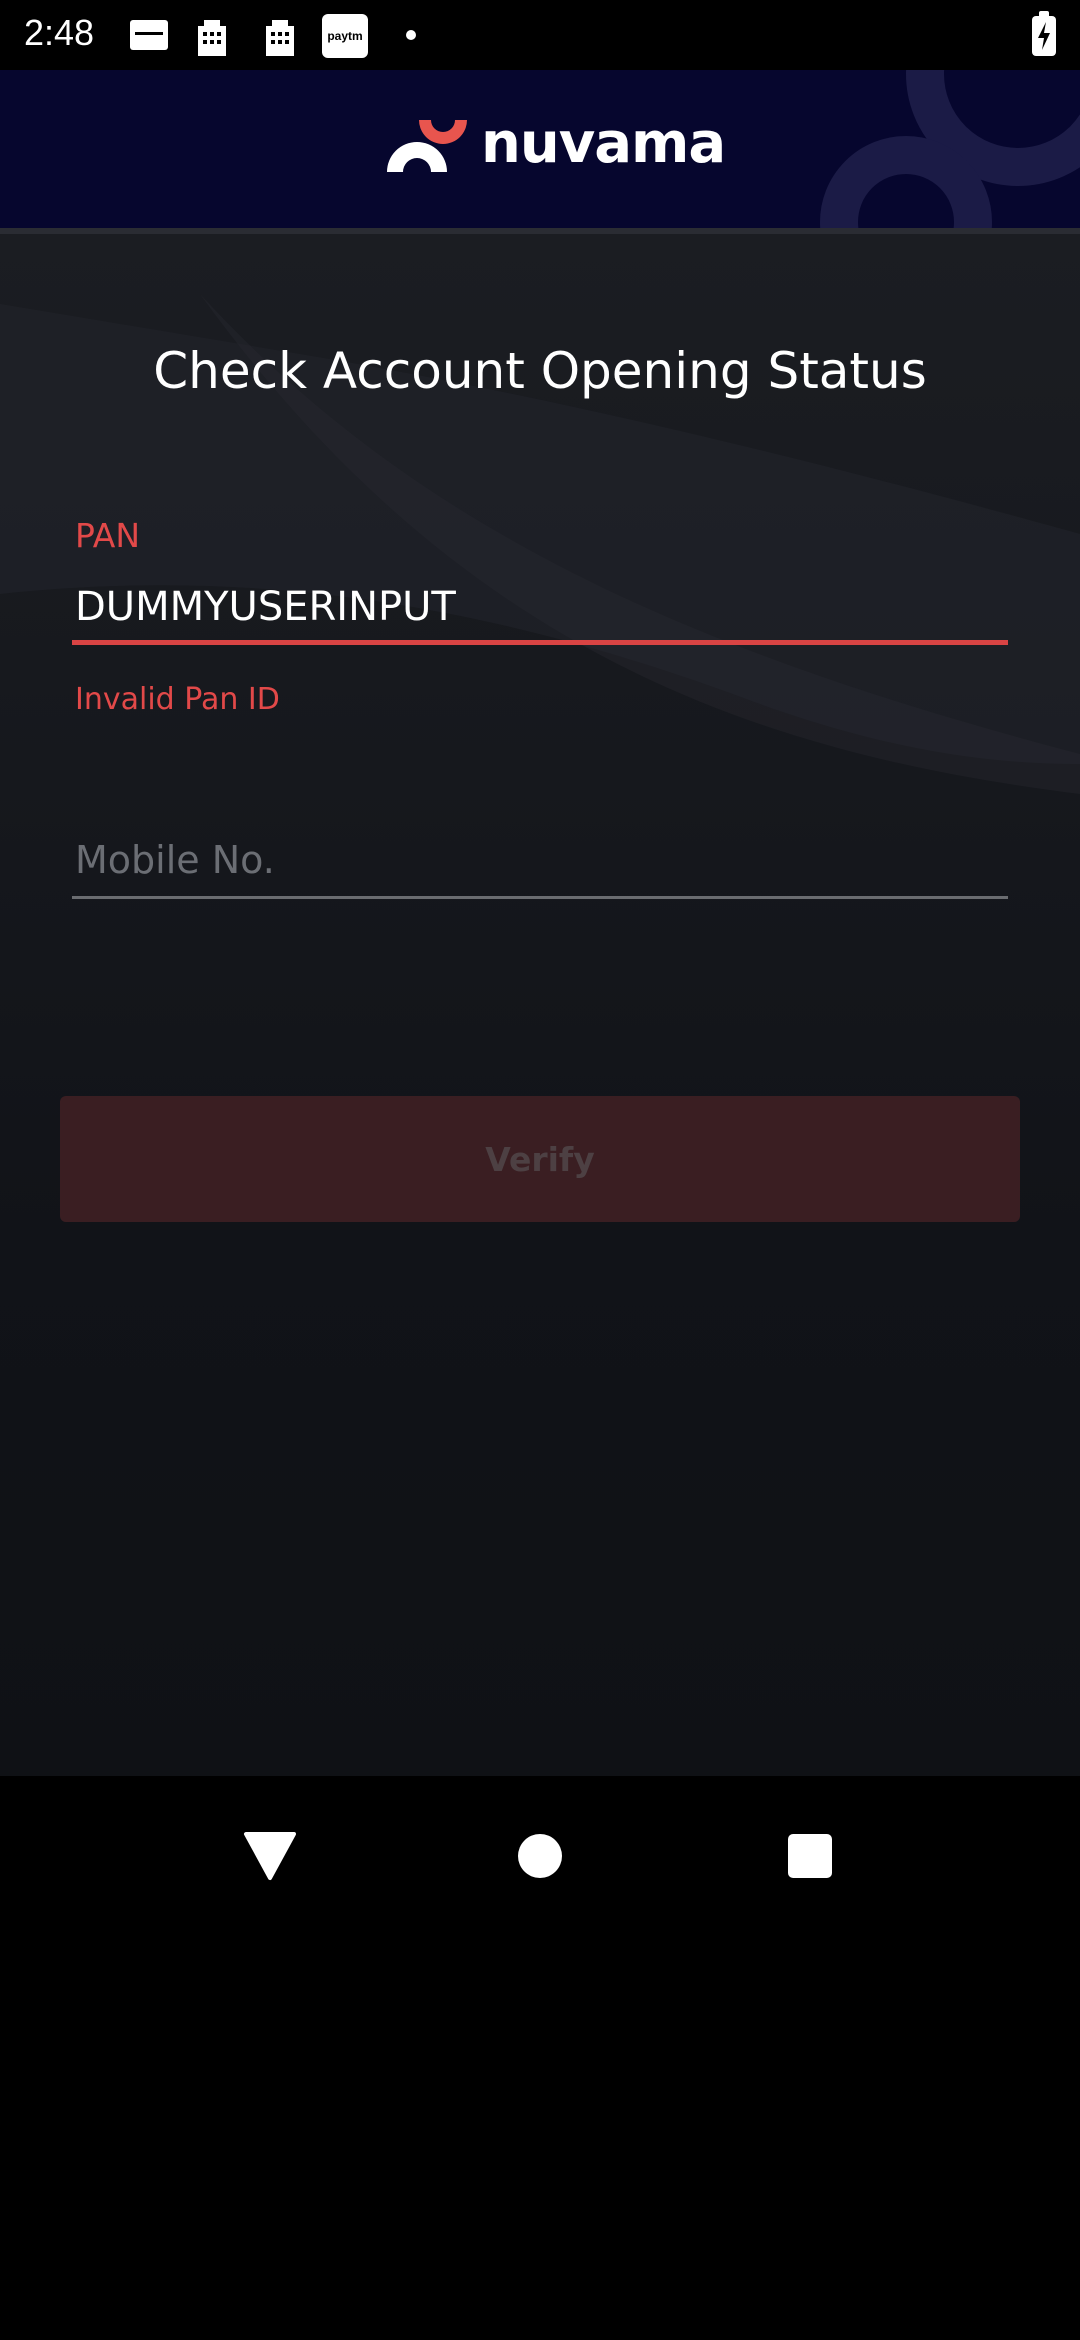 Image resolution: width=1080 pixels, height=2340 pixels. I want to click on battery-charging-icon, so click(1044, 33).